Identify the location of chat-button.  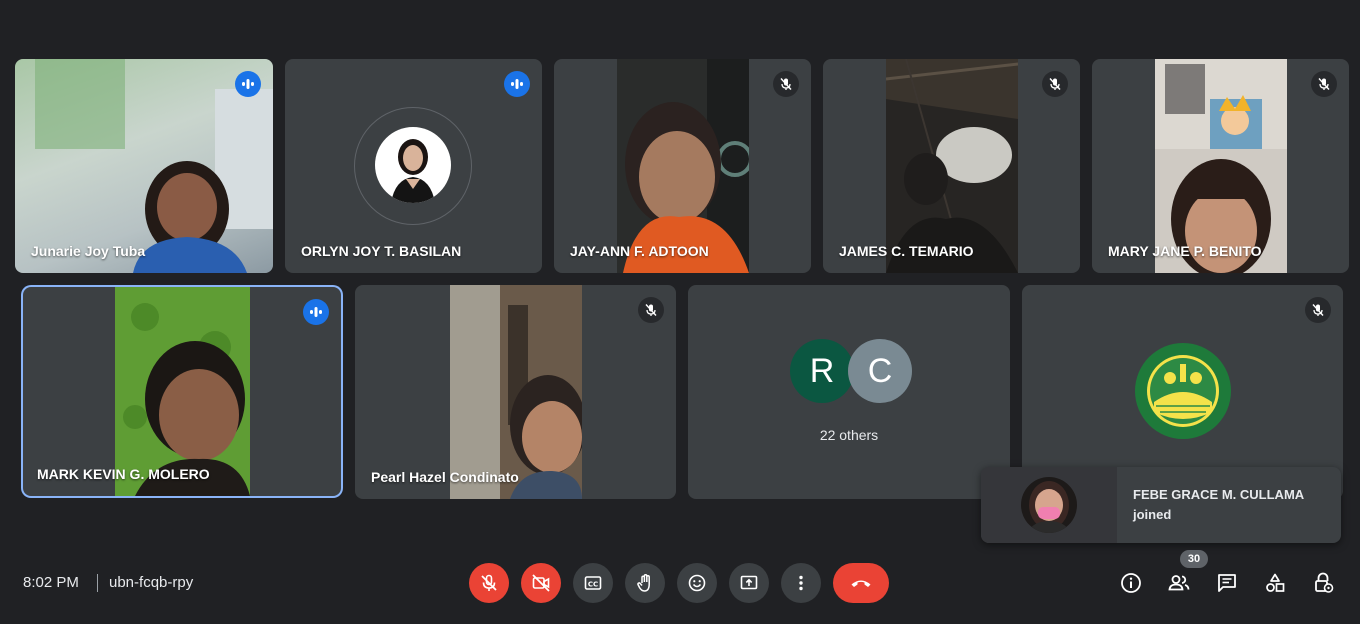
(1227, 583).